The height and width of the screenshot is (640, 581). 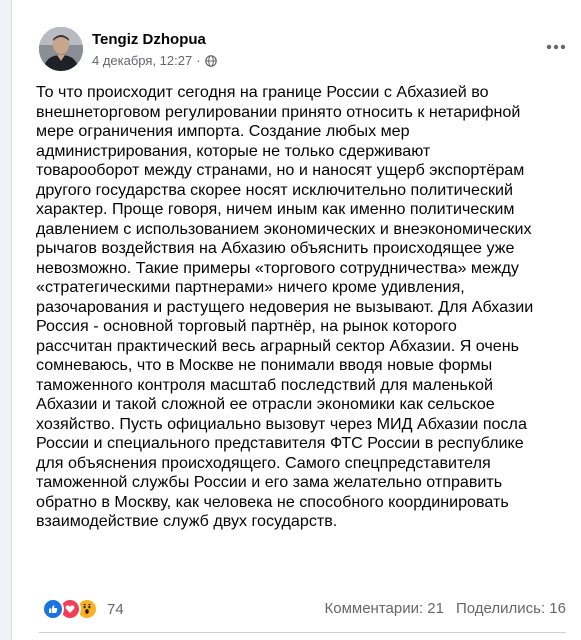 What do you see at coordinates (302, 632) in the screenshot?
I see `actions-divider` at bounding box center [302, 632].